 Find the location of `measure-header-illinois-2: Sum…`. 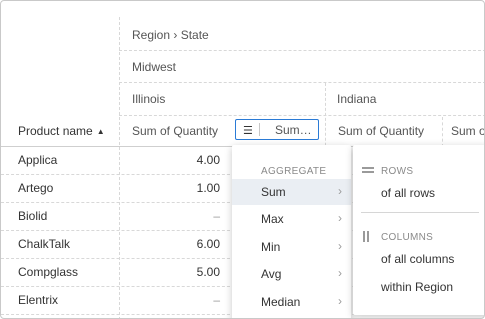

measure-header-illinois-2: Sum… is located at coordinates (293, 130).